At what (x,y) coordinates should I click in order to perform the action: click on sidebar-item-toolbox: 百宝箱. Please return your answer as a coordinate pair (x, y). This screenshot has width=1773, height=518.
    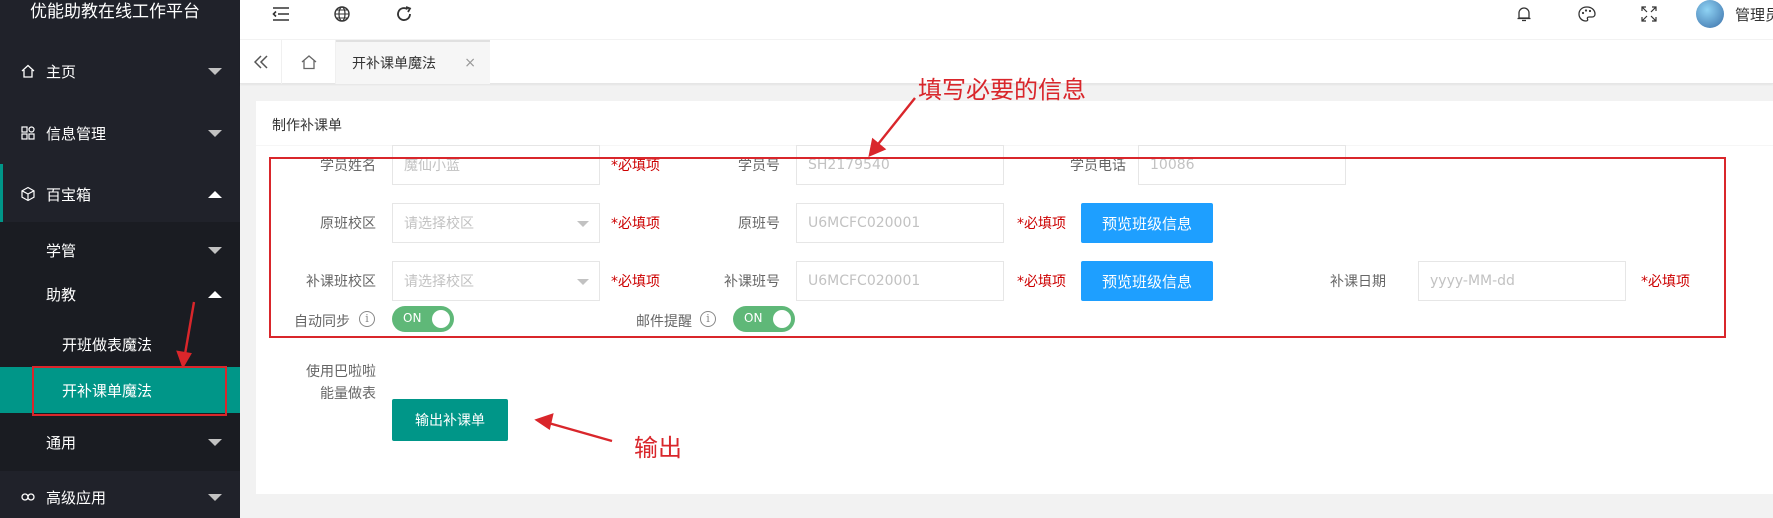
    Looking at the image, I should click on (120, 194).